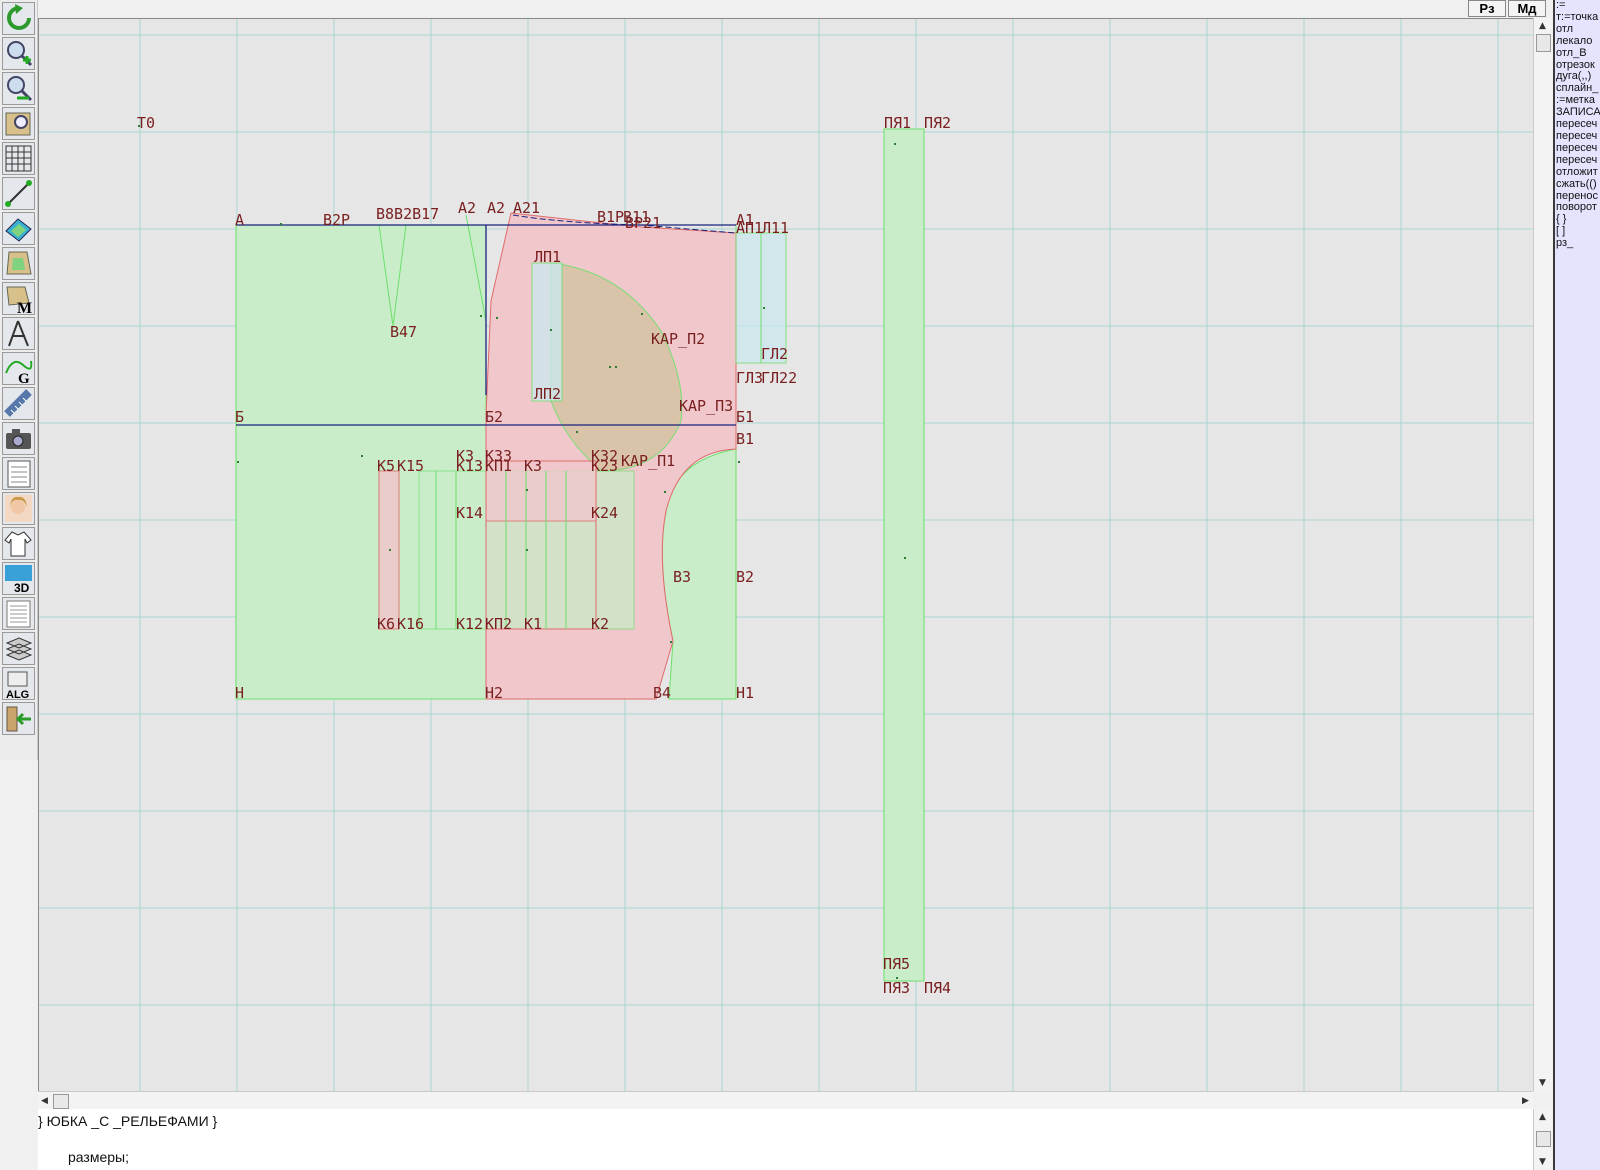 Image resolution: width=1600 pixels, height=1170 pixels. Describe the element at coordinates (19, 372) in the screenshot. I see `curve-g-icon: G` at that location.